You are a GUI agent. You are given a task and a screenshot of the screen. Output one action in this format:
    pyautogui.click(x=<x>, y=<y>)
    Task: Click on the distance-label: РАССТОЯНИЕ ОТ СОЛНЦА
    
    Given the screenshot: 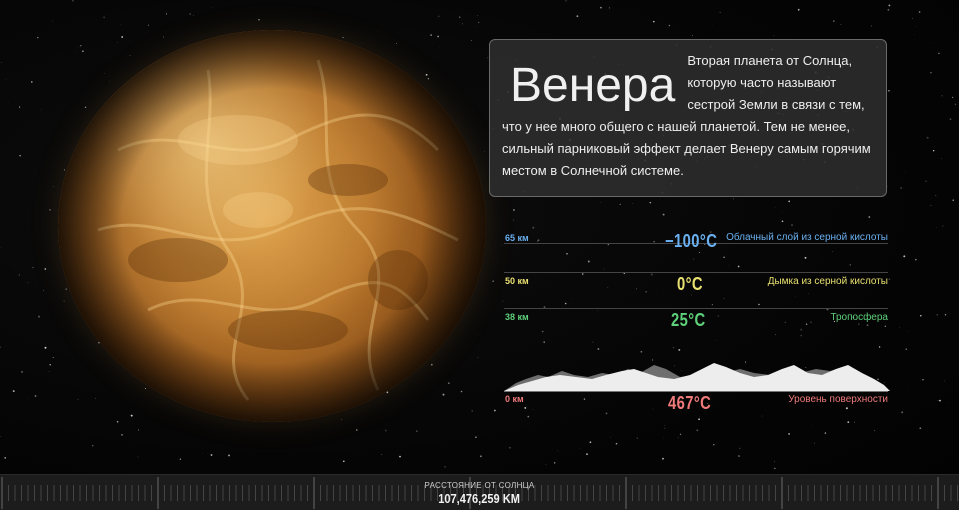 What is the action you would take?
    pyautogui.click(x=479, y=485)
    